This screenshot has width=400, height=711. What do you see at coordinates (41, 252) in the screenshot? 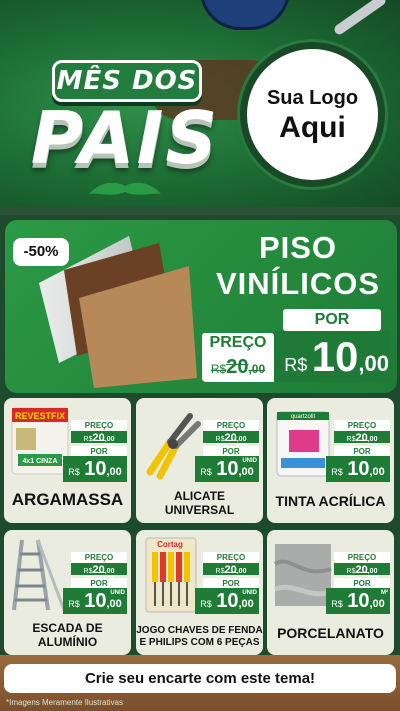
I see `discount-badge: -50%` at bounding box center [41, 252].